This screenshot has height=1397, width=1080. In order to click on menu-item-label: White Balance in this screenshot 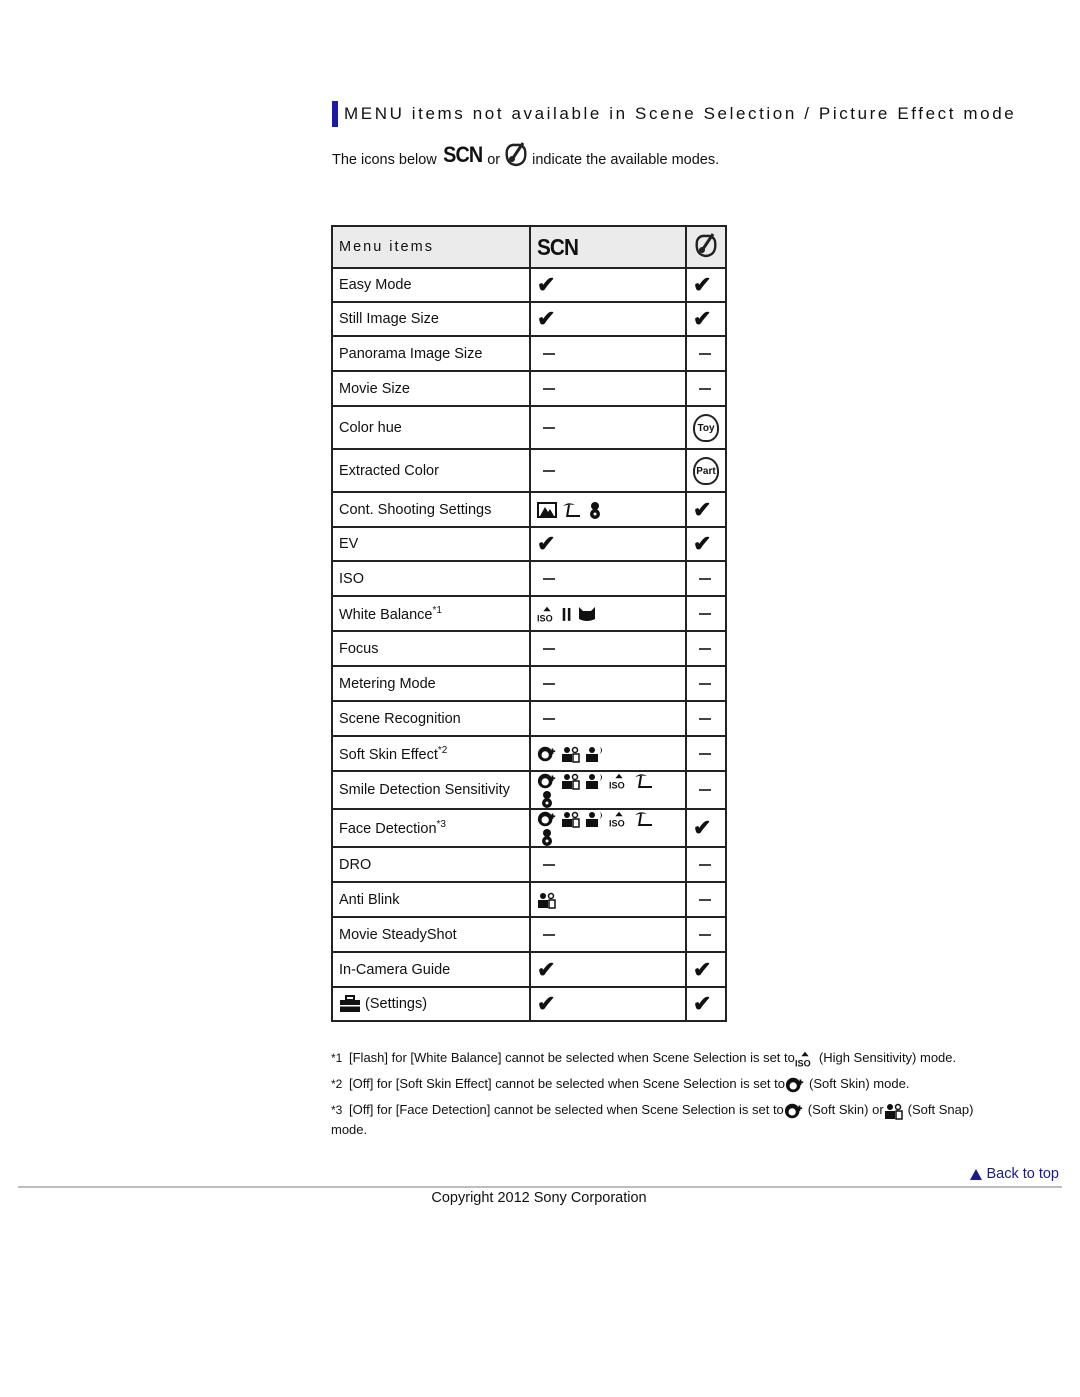, I will do `click(386, 614)`.